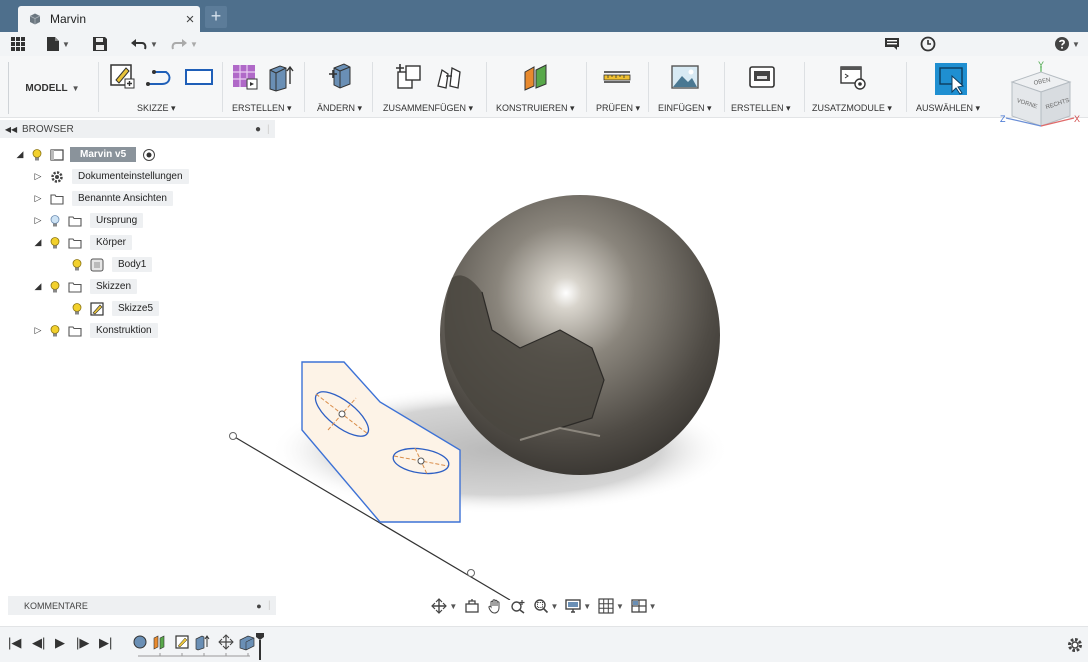 This screenshot has height=662, width=1088. Describe the element at coordinates (105, 643) in the screenshot. I see `go-to-end-icon: ▶|` at that location.